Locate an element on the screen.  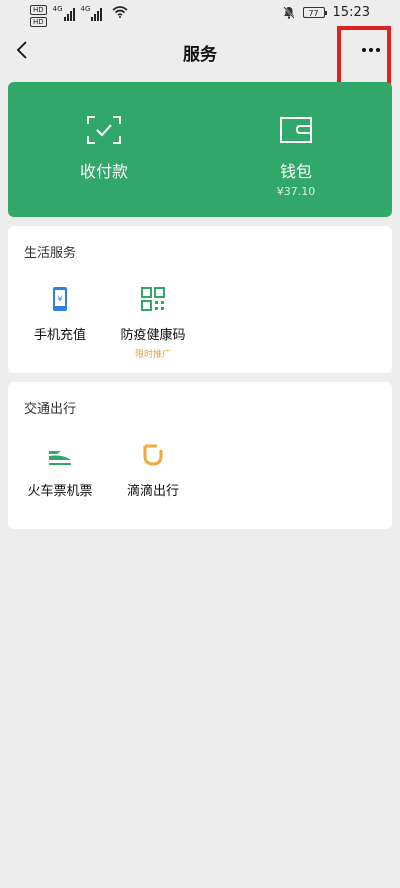
status-right: 77 15:23 is located at coordinates (326, 12).